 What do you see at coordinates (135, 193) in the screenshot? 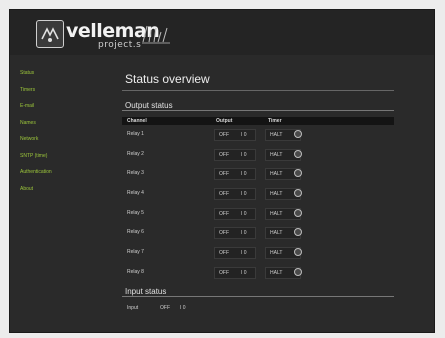
I see `relay-channel-label: Relay 4` at bounding box center [135, 193].